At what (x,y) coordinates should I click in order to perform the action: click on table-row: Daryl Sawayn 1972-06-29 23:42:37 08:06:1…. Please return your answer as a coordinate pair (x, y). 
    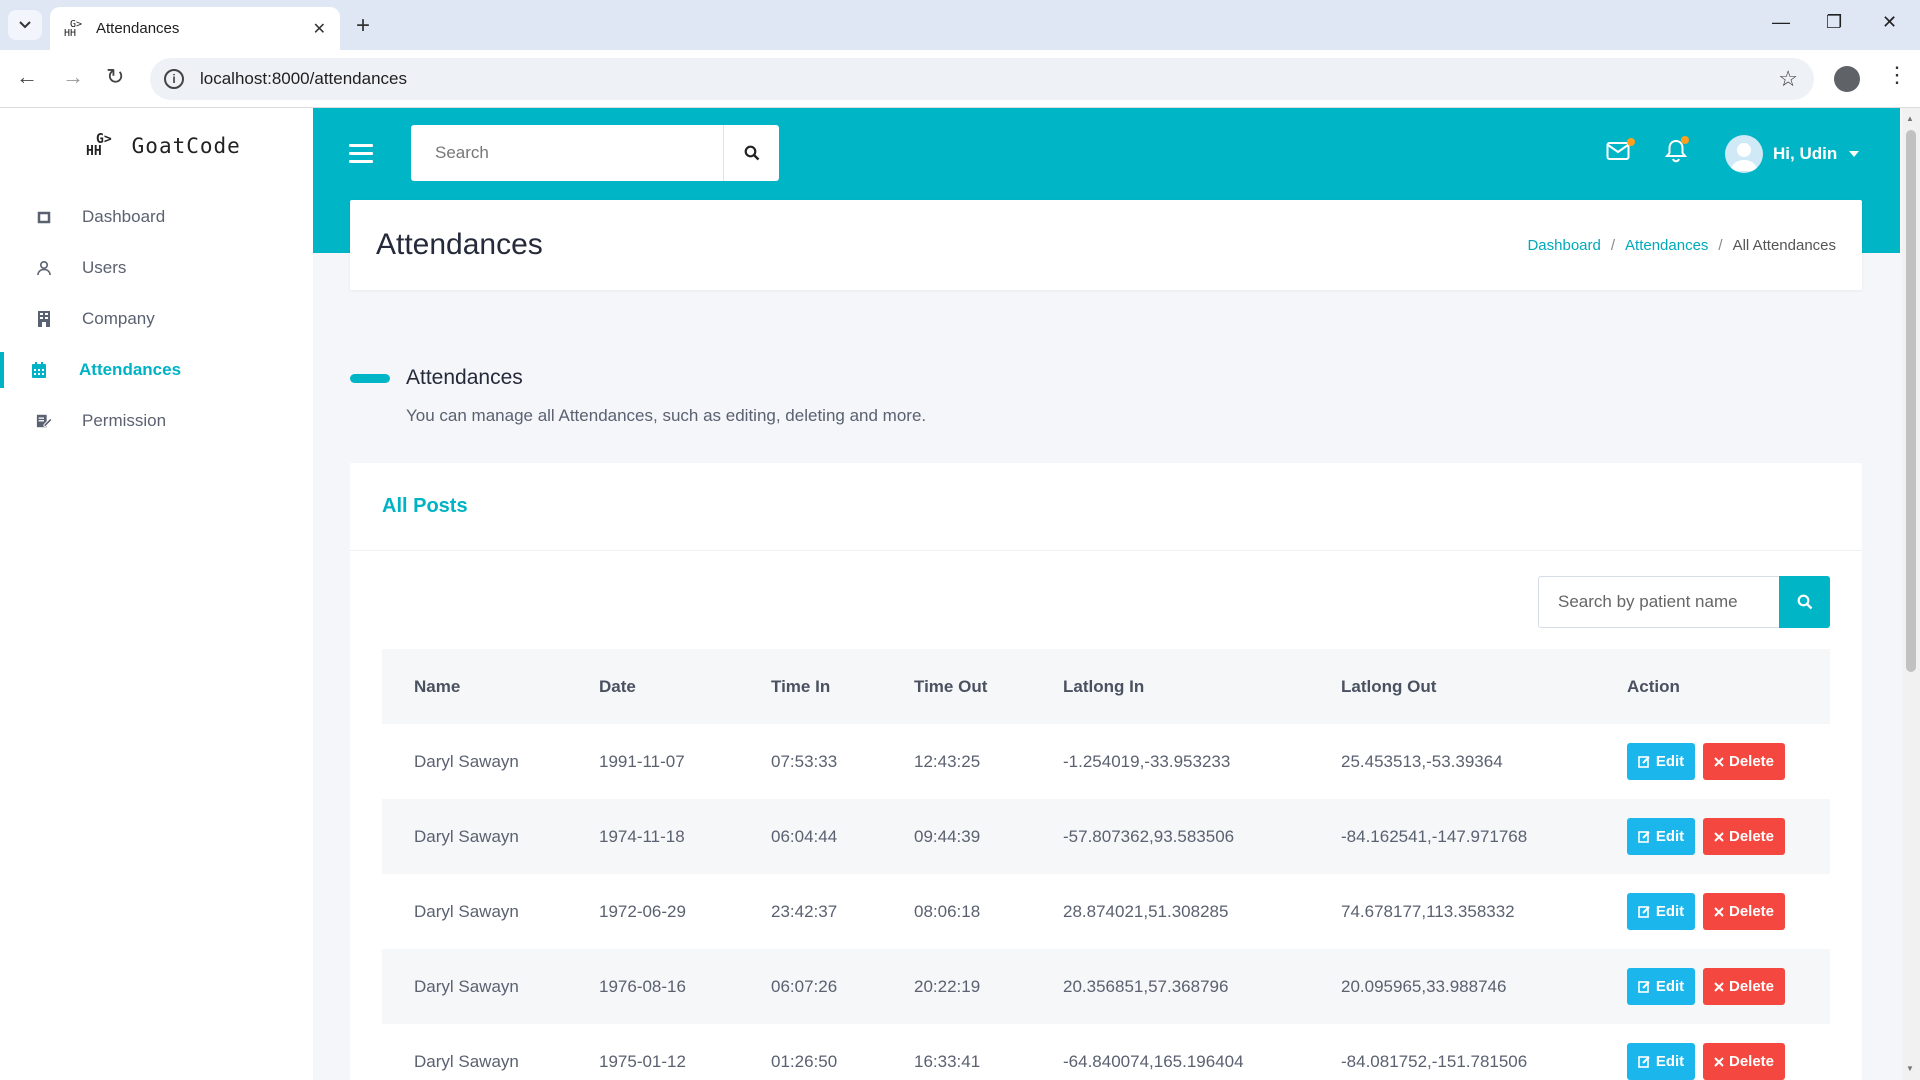
    Looking at the image, I should click on (1106, 911).